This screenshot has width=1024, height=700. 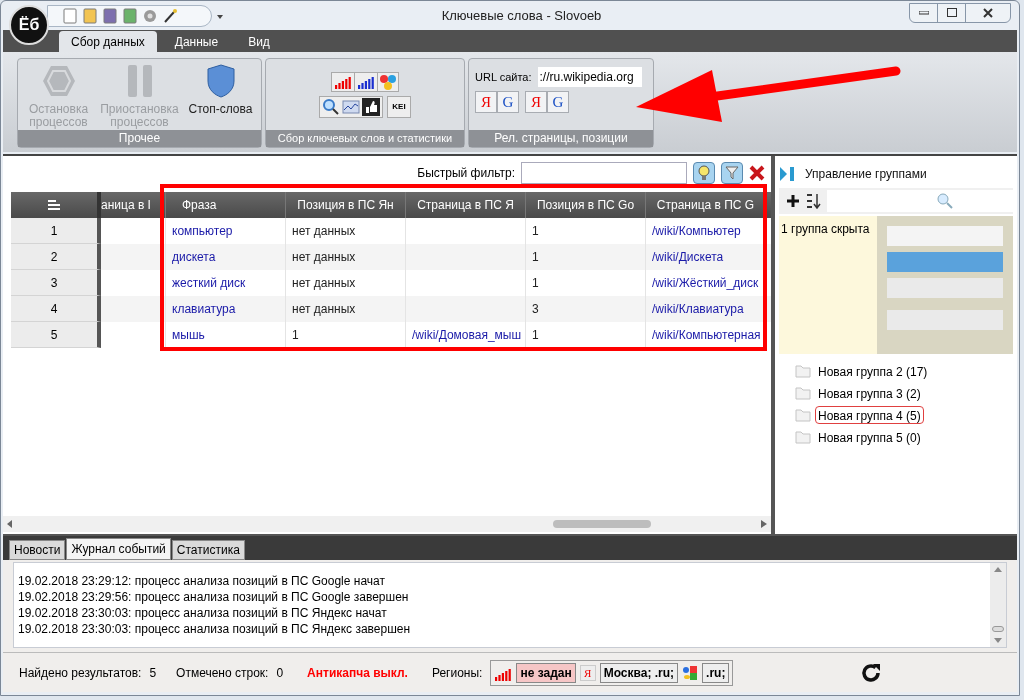 What do you see at coordinates (214, 597) in the screenshot?
I see `log-line: 19.02.2018 23:29:56: процесс анализа позиций в ПС Google завершен` at bounding box center [214, 597].